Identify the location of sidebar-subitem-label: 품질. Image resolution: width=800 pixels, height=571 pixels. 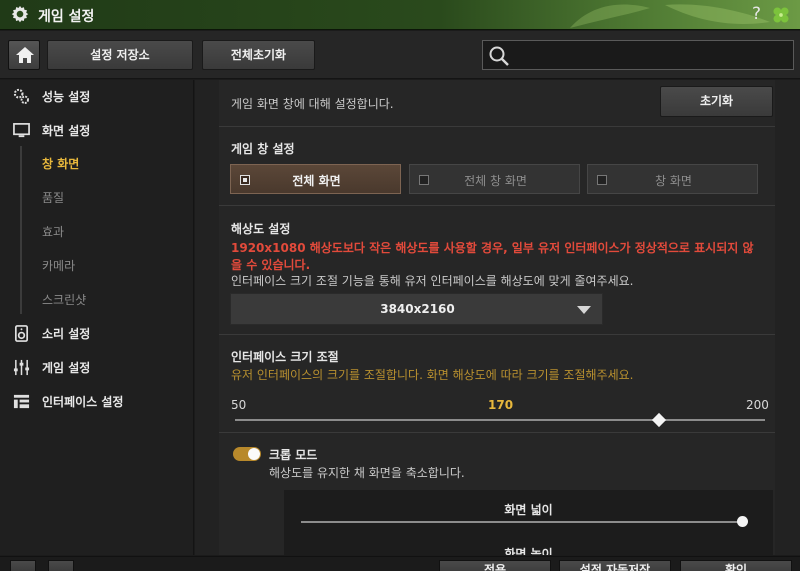
(53, 198).